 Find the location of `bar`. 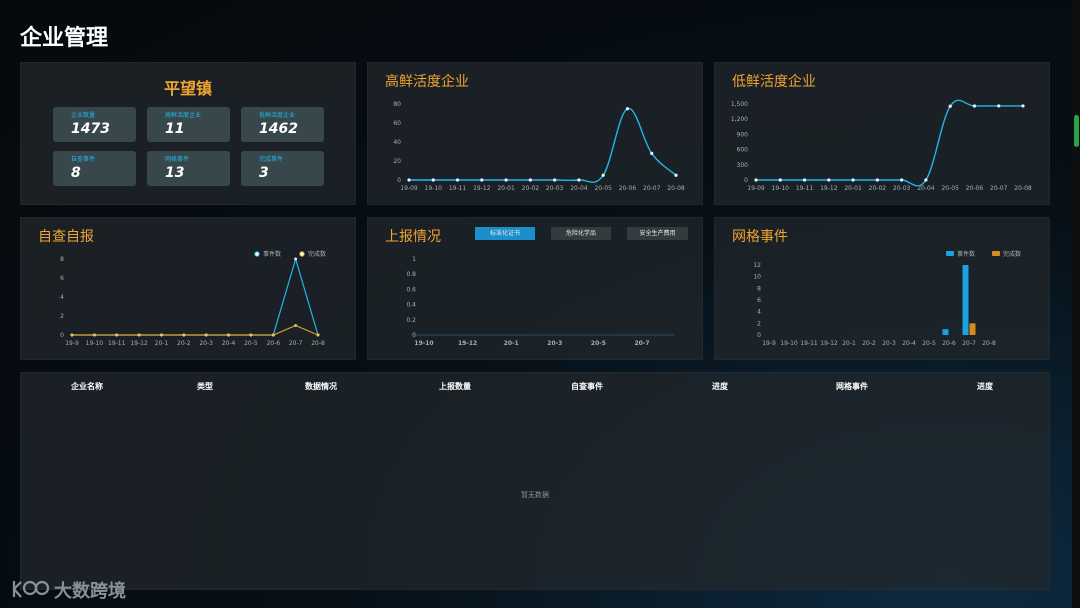

bar is located at coordinates (965, 300).